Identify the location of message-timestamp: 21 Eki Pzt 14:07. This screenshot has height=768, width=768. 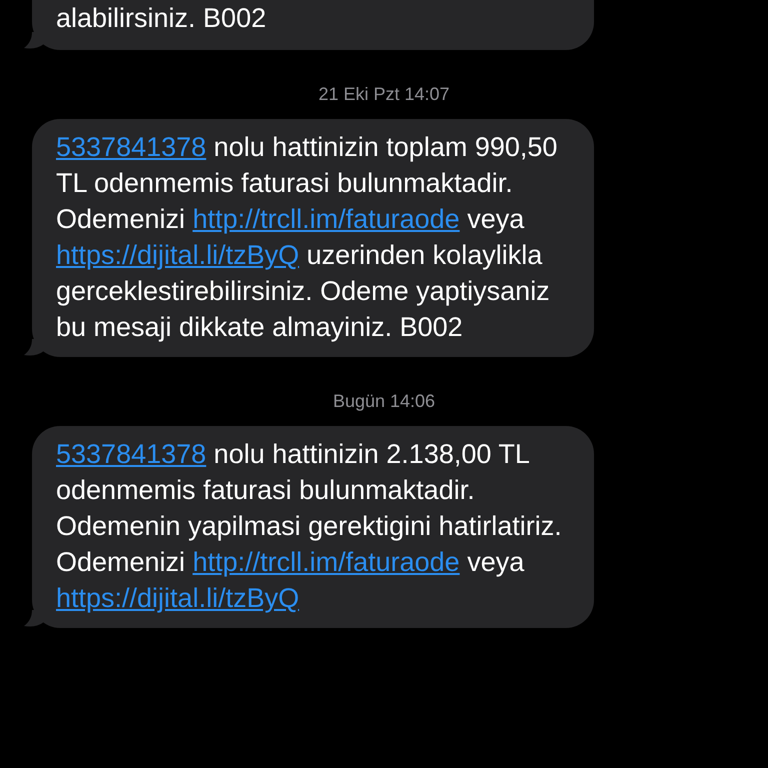
(384, 94).